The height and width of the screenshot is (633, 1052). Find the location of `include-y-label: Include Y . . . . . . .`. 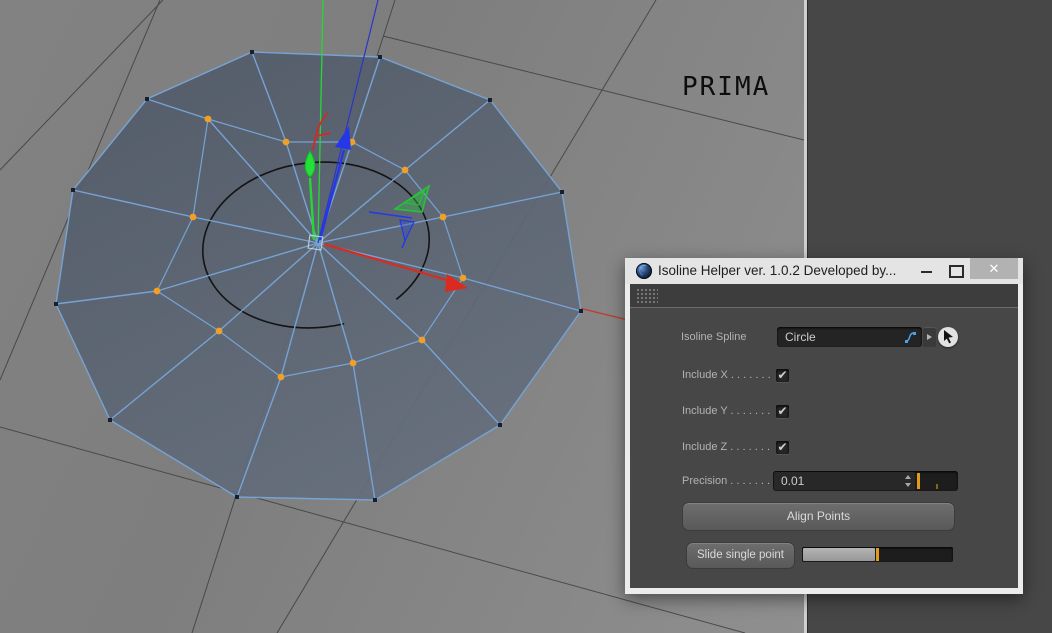

include-y-label: Include Y . . . . . . . is located at coordinates (726, 411).